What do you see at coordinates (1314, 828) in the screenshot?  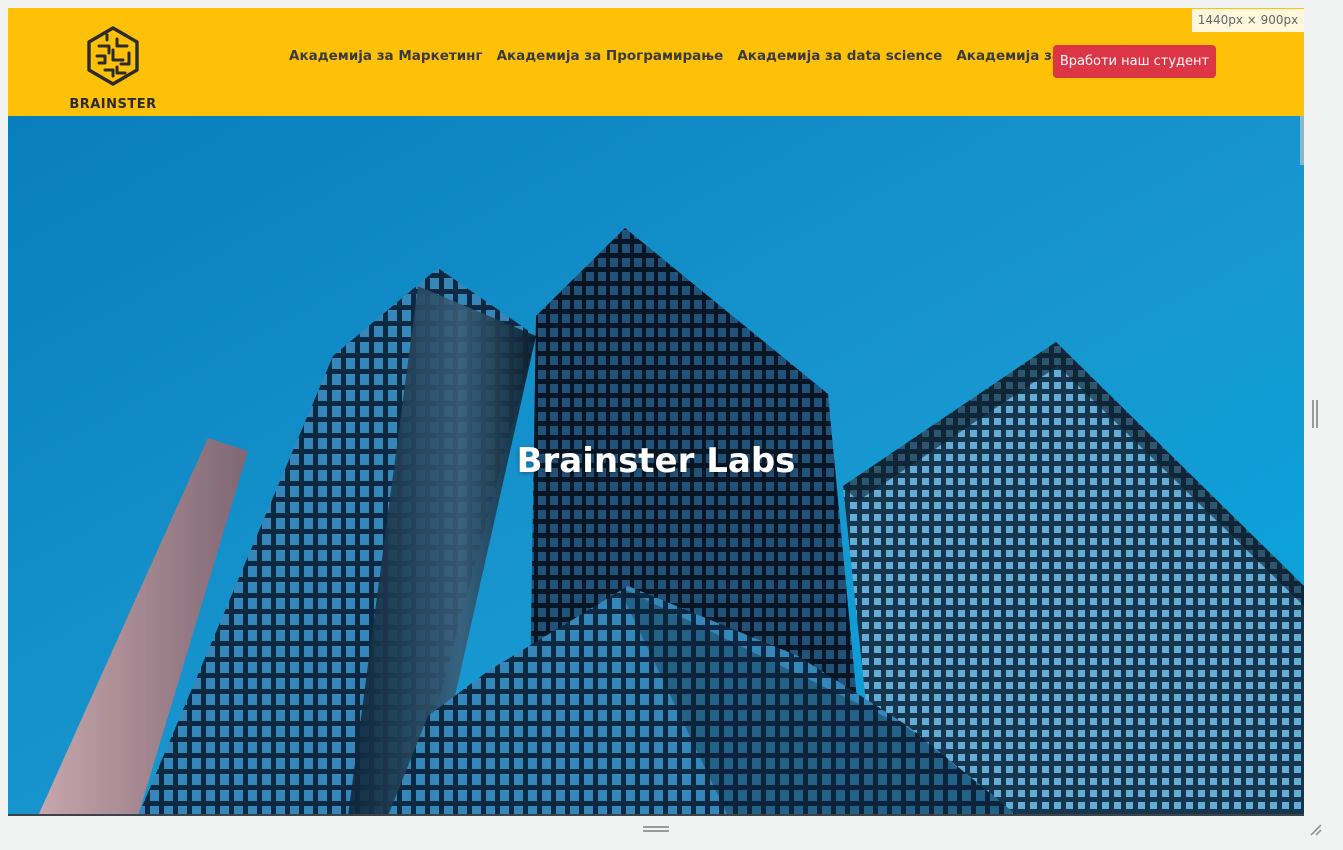 I see `corner-resize-grip-icon` at bounding box center [1314, 828].